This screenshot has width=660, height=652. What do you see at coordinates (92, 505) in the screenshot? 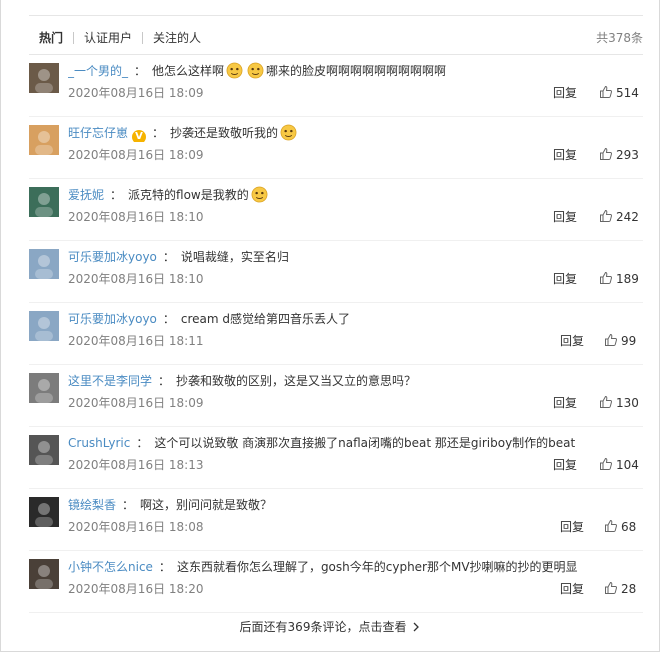
I see `username-link: 镜绘梨香` at bounding box center [92, 505].